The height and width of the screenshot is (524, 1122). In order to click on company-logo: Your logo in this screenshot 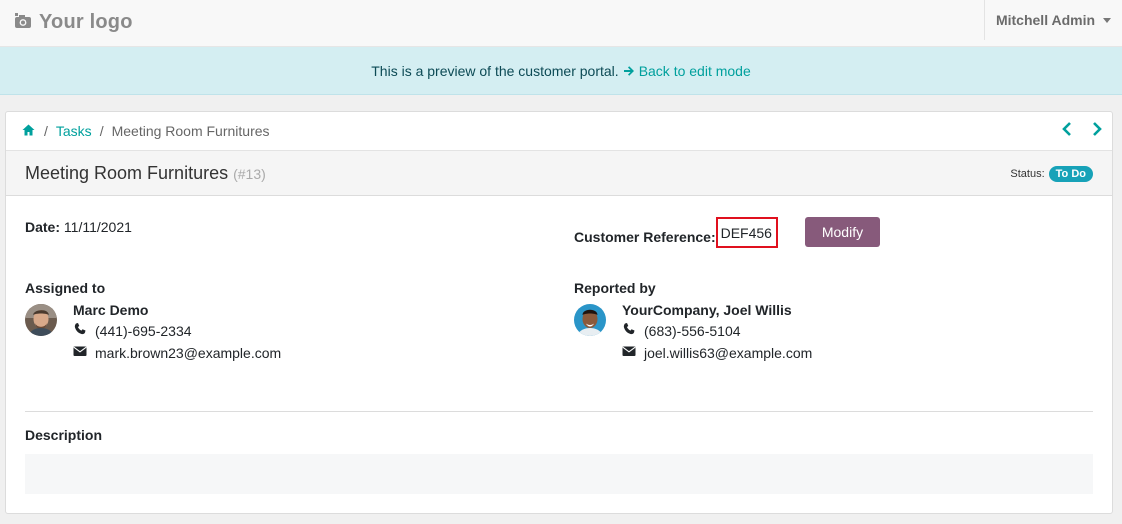, I will do `click(73, 22)`.